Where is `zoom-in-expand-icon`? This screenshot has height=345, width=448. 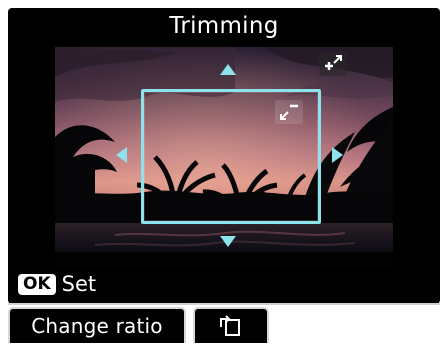
zoom-in-expand-icon is located at coordinates (333, 64).